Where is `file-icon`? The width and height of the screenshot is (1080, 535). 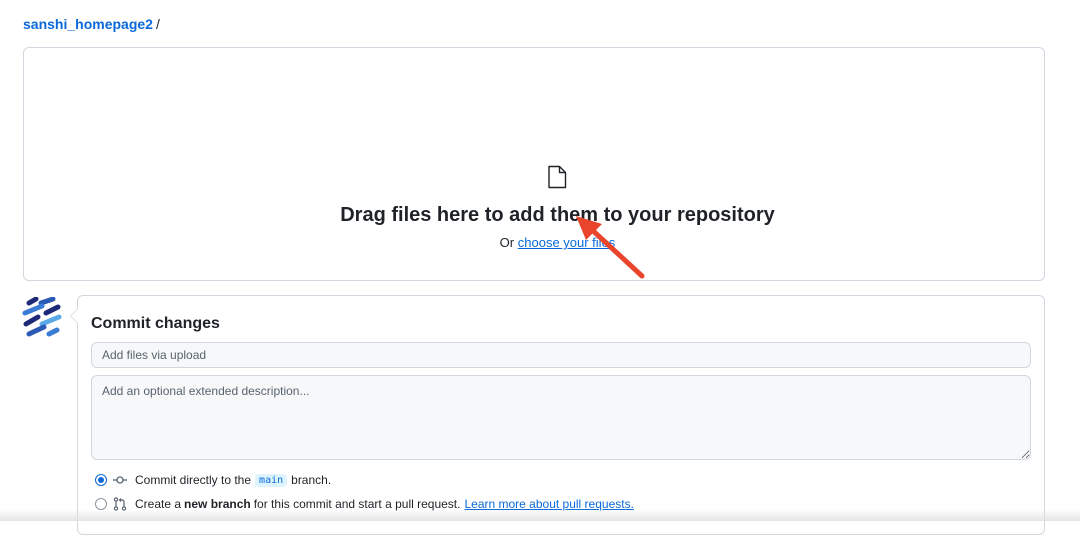
file-icon is located at coordinates (557, 177).